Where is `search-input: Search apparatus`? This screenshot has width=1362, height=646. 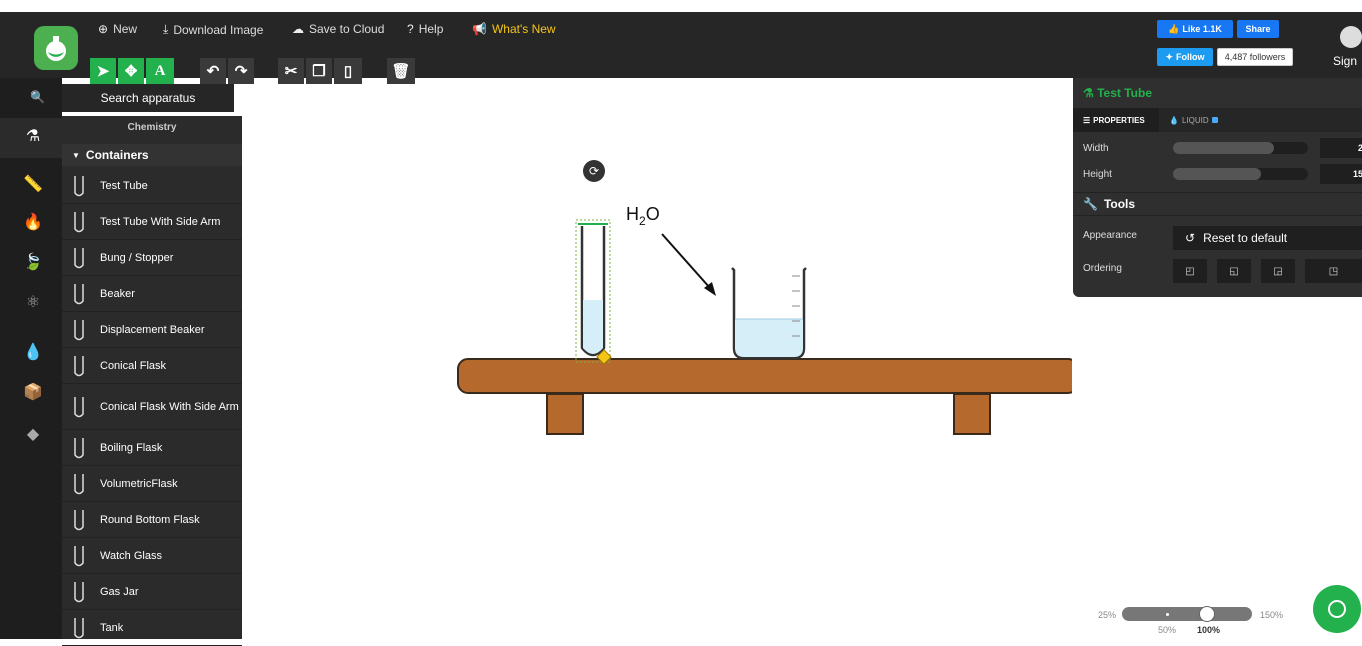
search-input: Search apparatus is located at coordinates (148, 98).